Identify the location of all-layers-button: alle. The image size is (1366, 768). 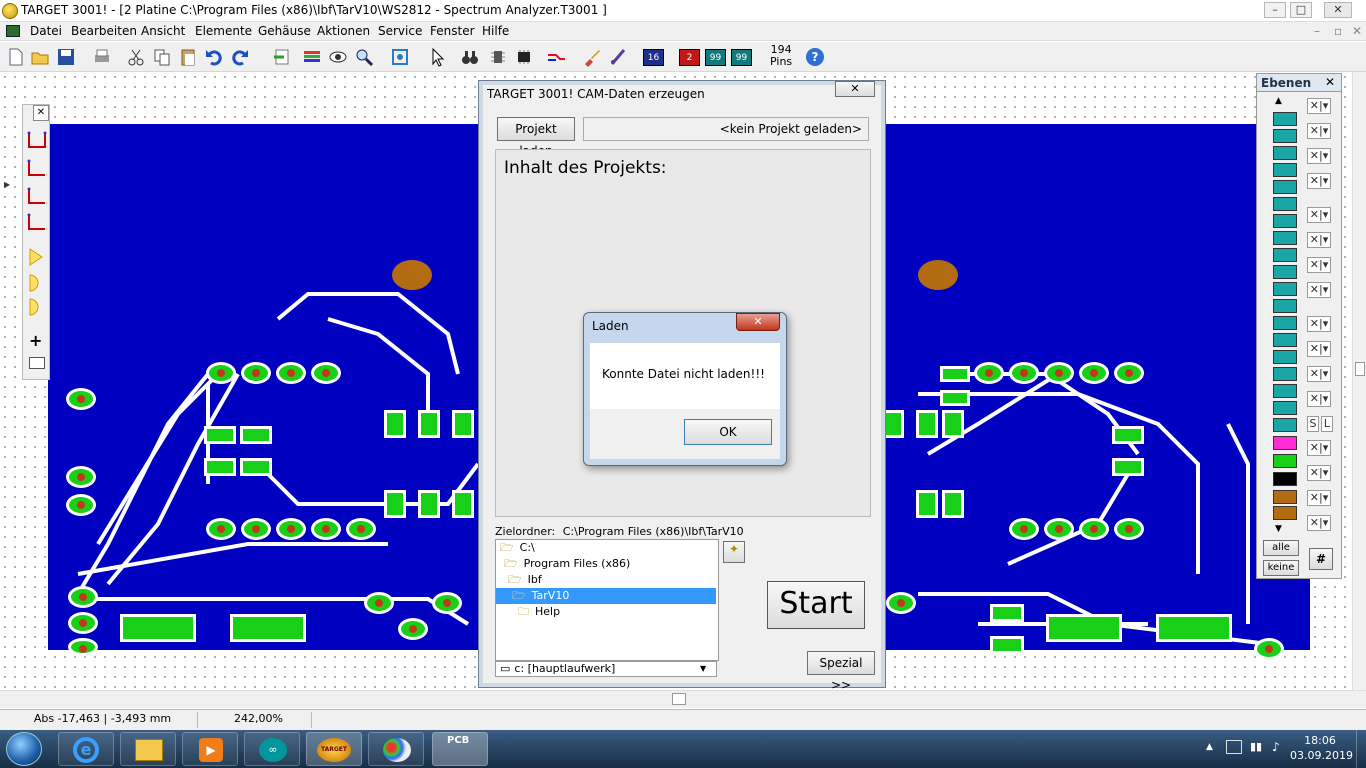
(1281, 548).